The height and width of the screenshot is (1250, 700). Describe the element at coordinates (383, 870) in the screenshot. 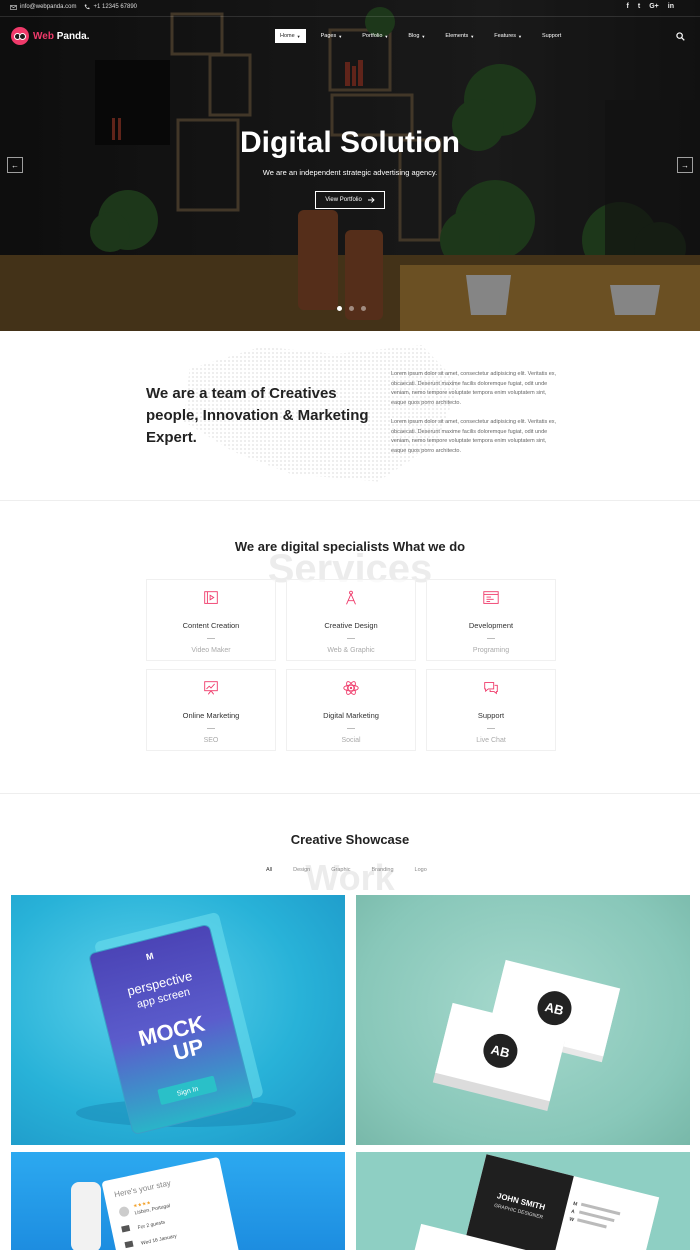

I see `filter-branding: Branding` at that location.